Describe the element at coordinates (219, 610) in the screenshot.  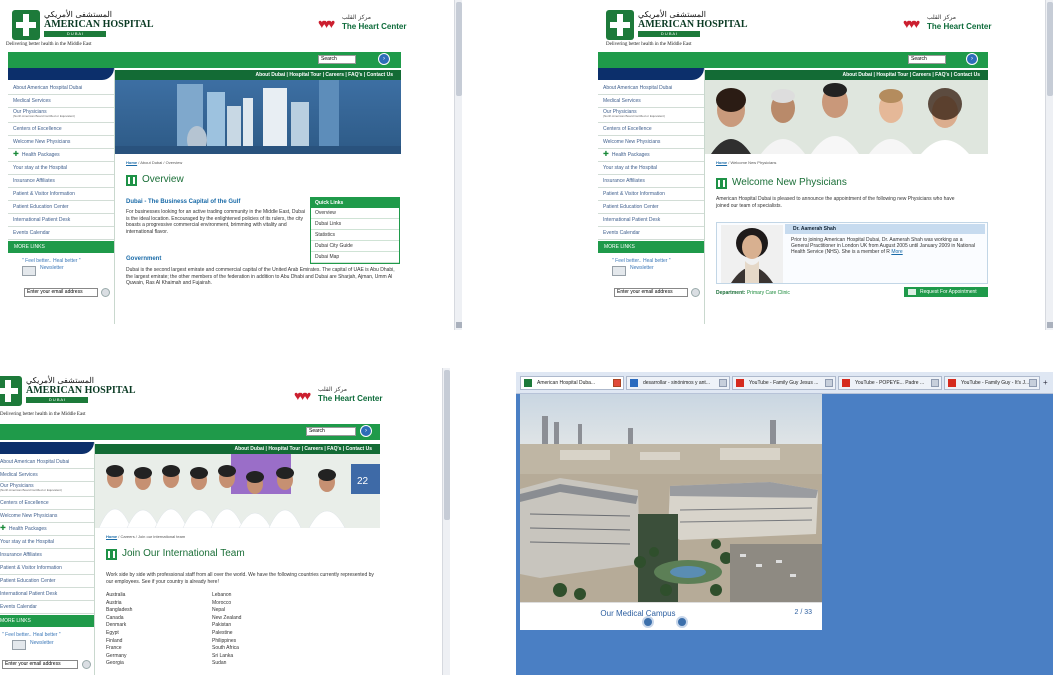
I see `country: Nepal` at that location.